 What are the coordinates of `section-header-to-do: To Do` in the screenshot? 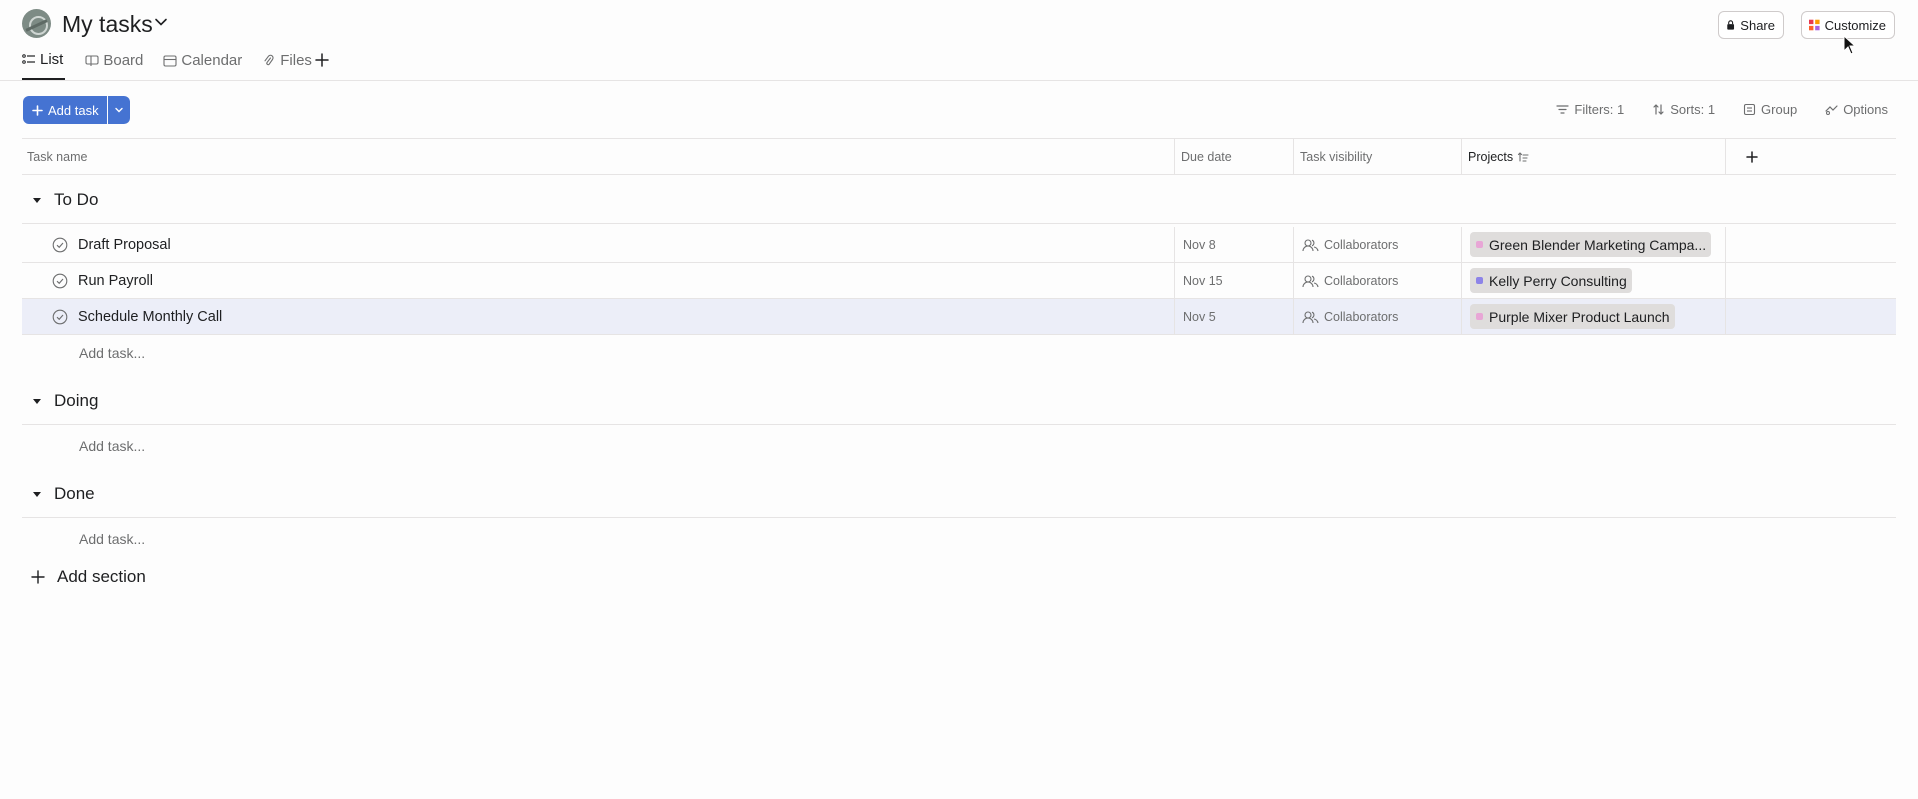 It's located at (959, 200).